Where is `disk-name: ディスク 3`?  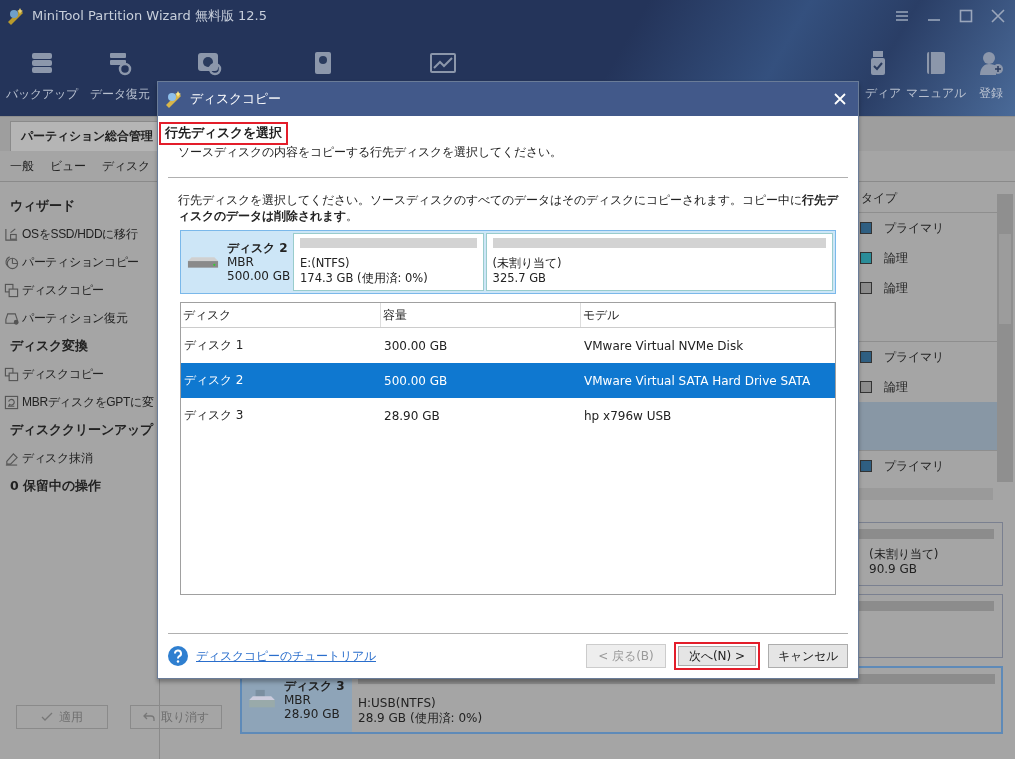
disk-name: ディスク 3 is located at coordinates (314, 686).